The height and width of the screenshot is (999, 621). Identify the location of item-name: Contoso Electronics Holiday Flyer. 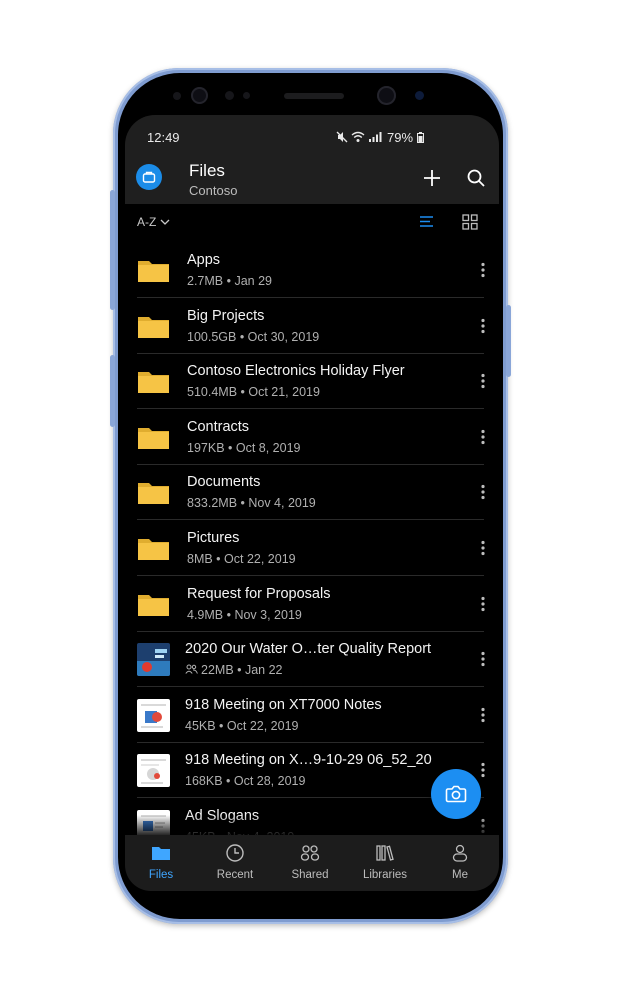
(296, 371).